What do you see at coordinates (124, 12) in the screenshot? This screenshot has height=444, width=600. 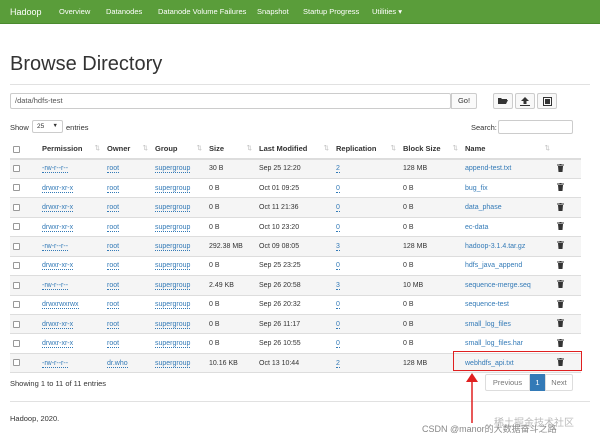 I see `nav-datanodes: Datanodes` at bounding box center [124, 12].